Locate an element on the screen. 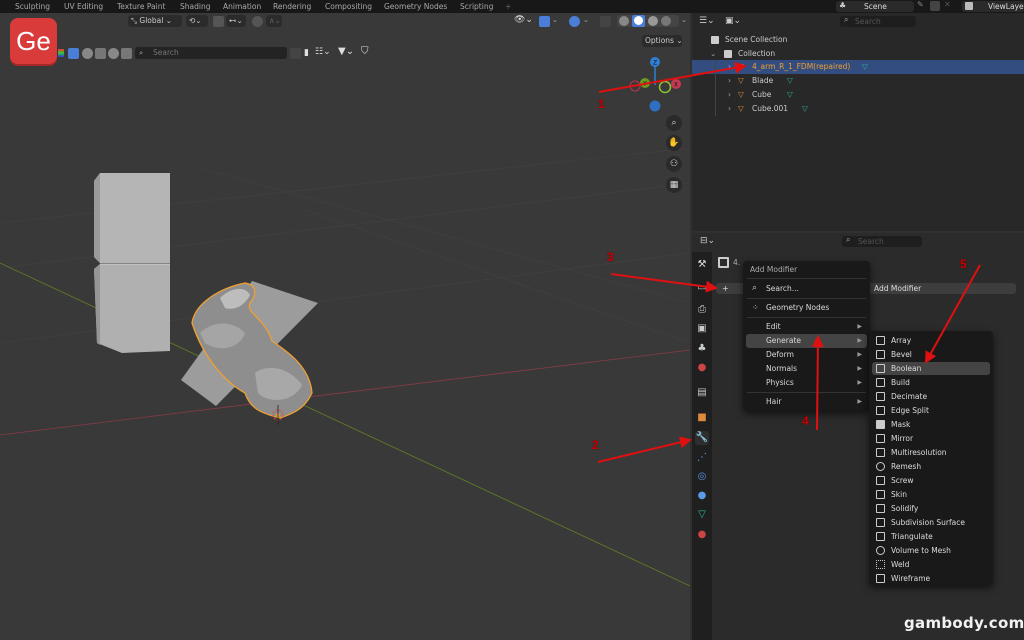 The width and height of the screenshot is (1024, 640). output-tab-icon: ⎙ is located at coordinates (702, 310).